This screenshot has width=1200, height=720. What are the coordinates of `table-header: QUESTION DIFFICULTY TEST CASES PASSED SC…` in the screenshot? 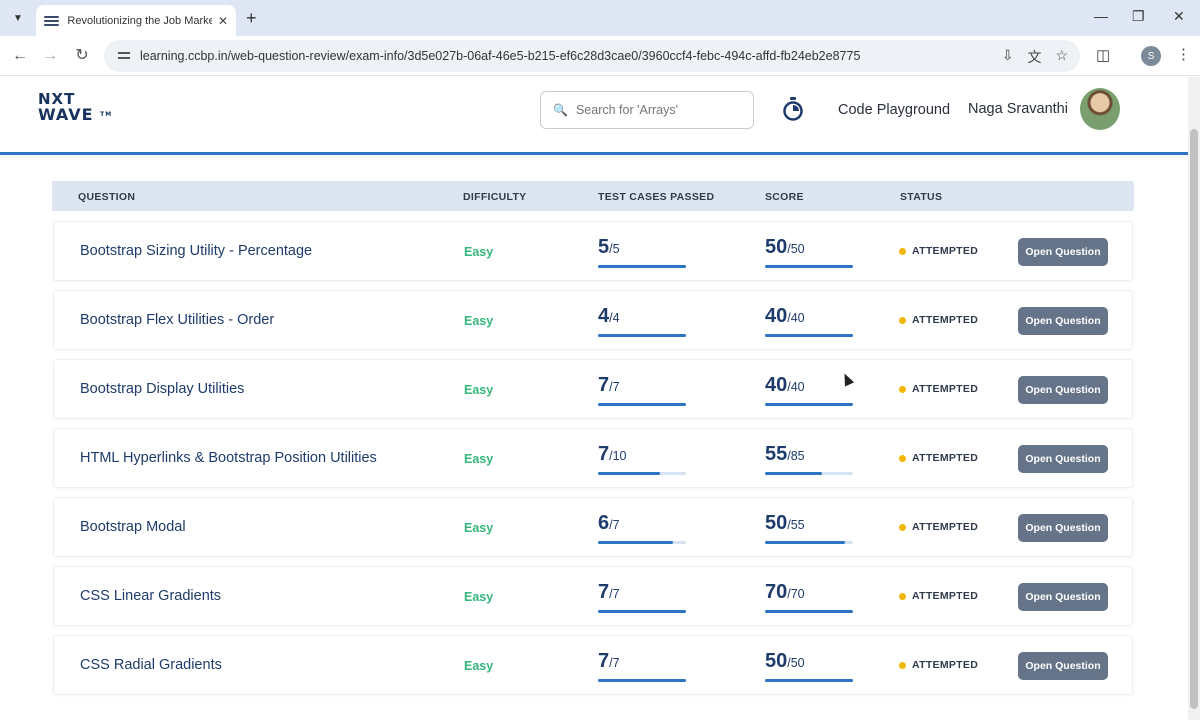 It's located at (593, 196).